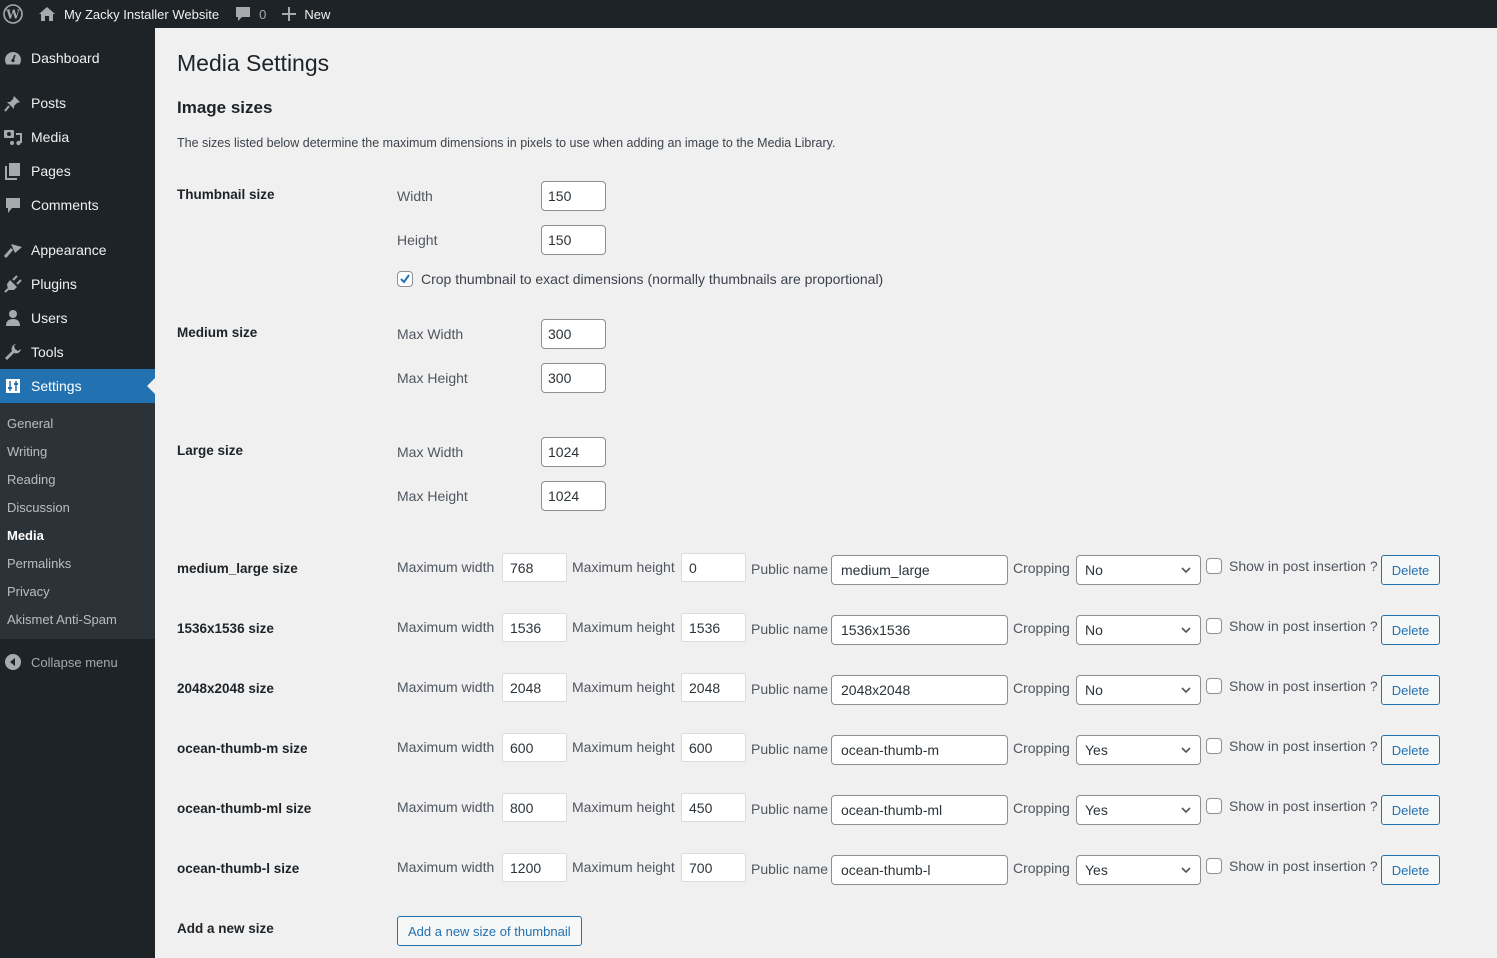 This screenshot has width=1497, height=958. I want to click on sidebar-item-dashboard: Dashboard, so click(77, 58).